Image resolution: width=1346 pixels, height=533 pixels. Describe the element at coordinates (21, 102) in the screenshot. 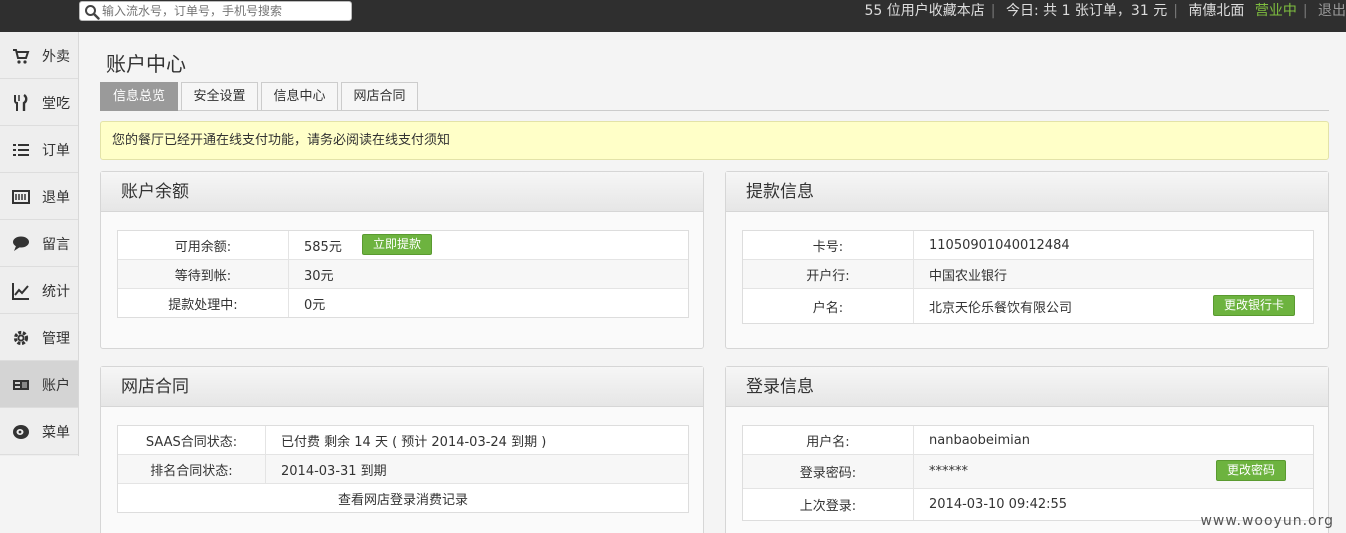

I see `fork-knife-icon` at that location.